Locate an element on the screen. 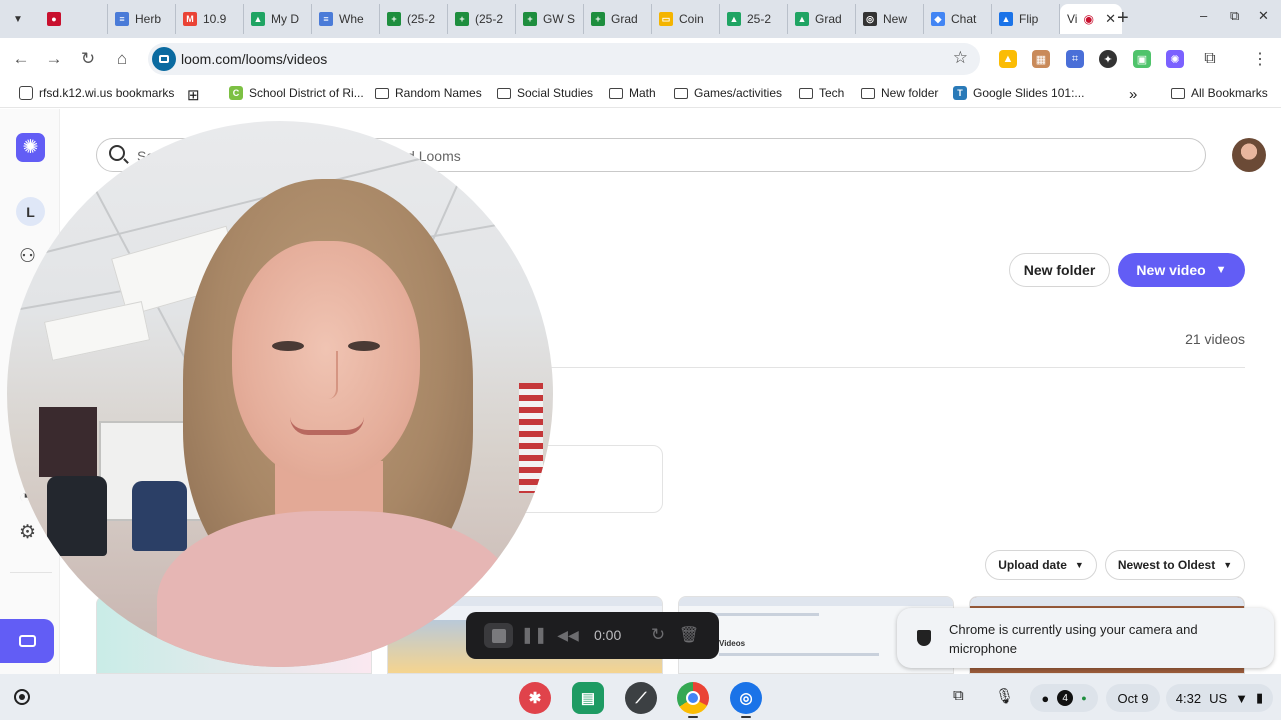 The image size is (1281, 720). bookmark-social-studies: Social Studies is located at coordinates (545, 93).